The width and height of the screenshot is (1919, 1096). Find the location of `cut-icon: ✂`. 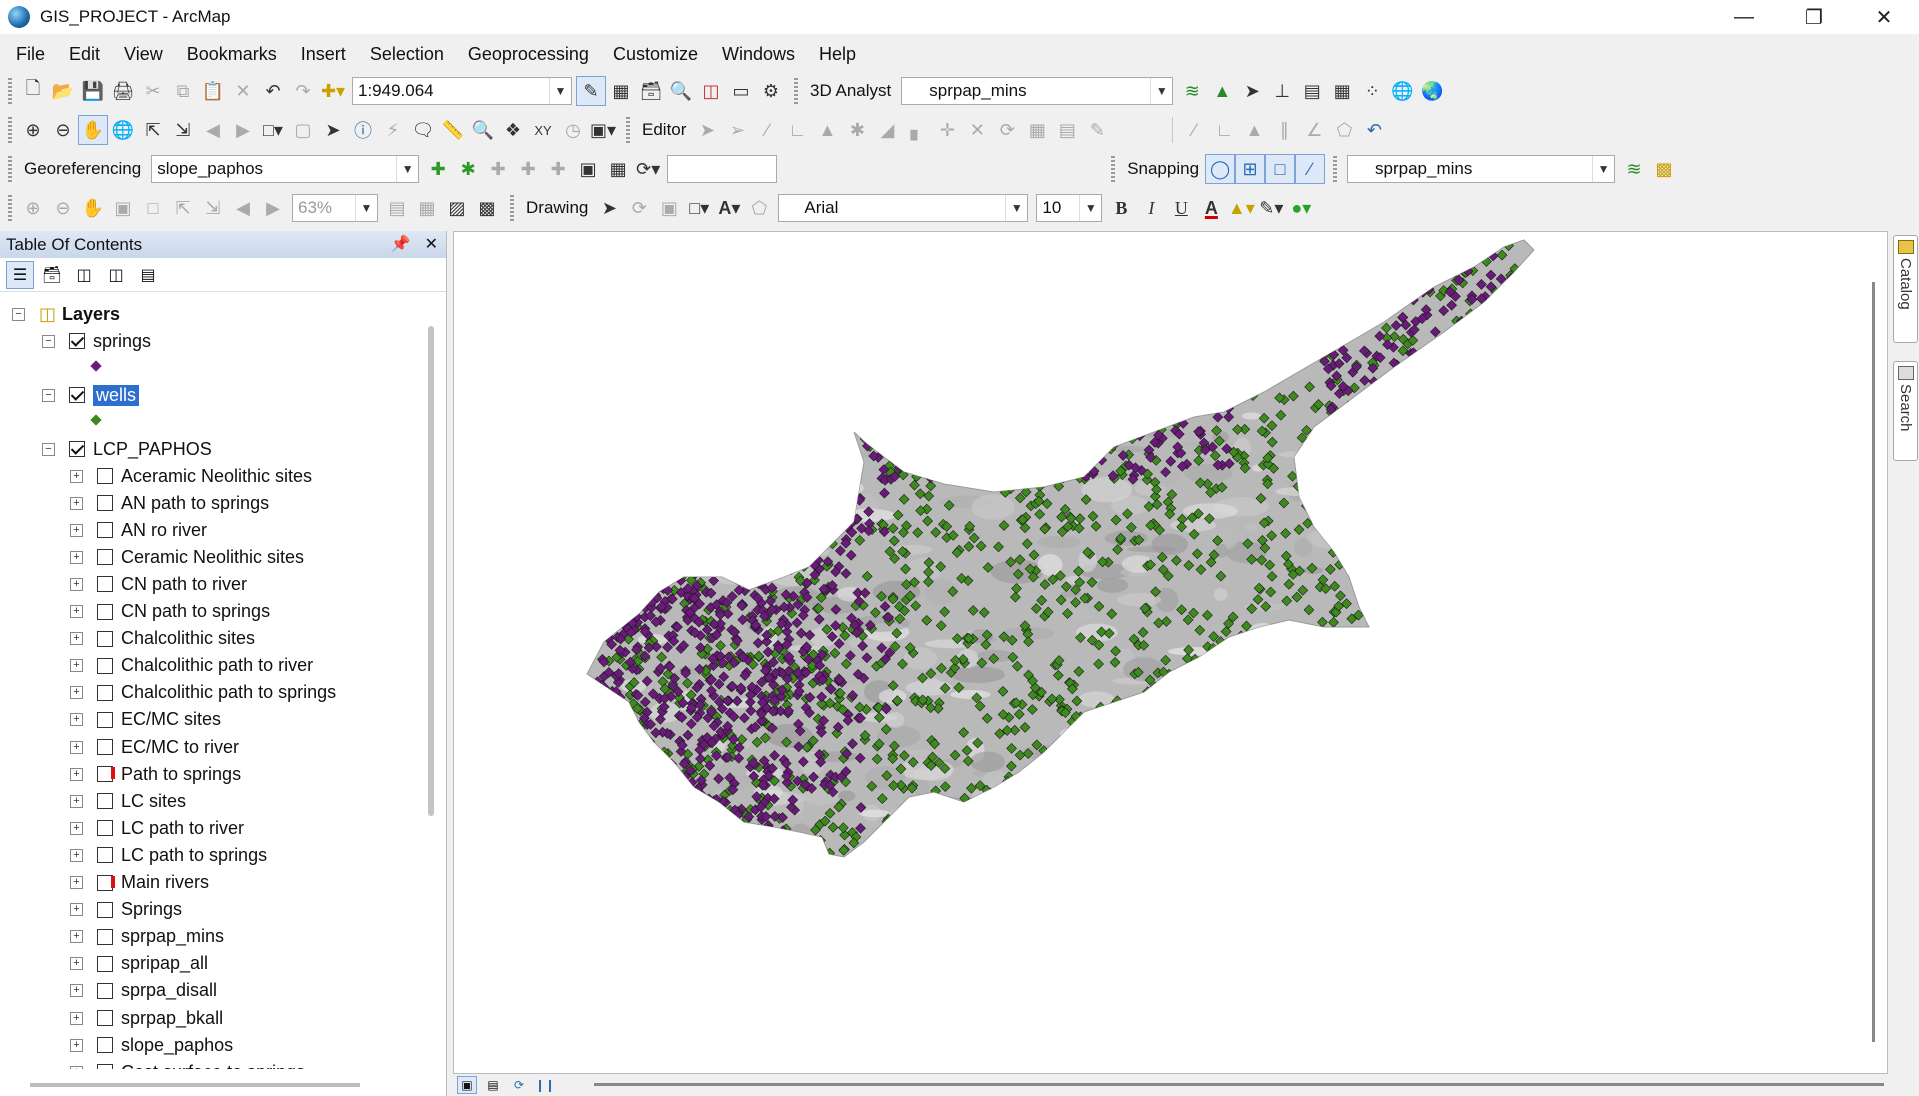

cut-icon: ✂ is located at coordinates (153, 91).